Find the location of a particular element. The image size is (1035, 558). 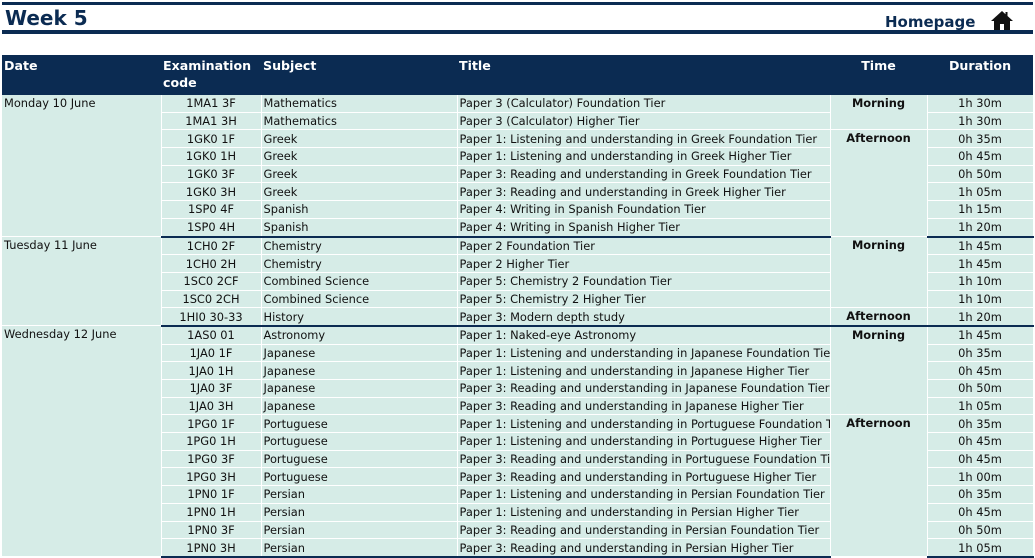

exam-code: 1HI0 30-33 is located at coordinates (211, 317).